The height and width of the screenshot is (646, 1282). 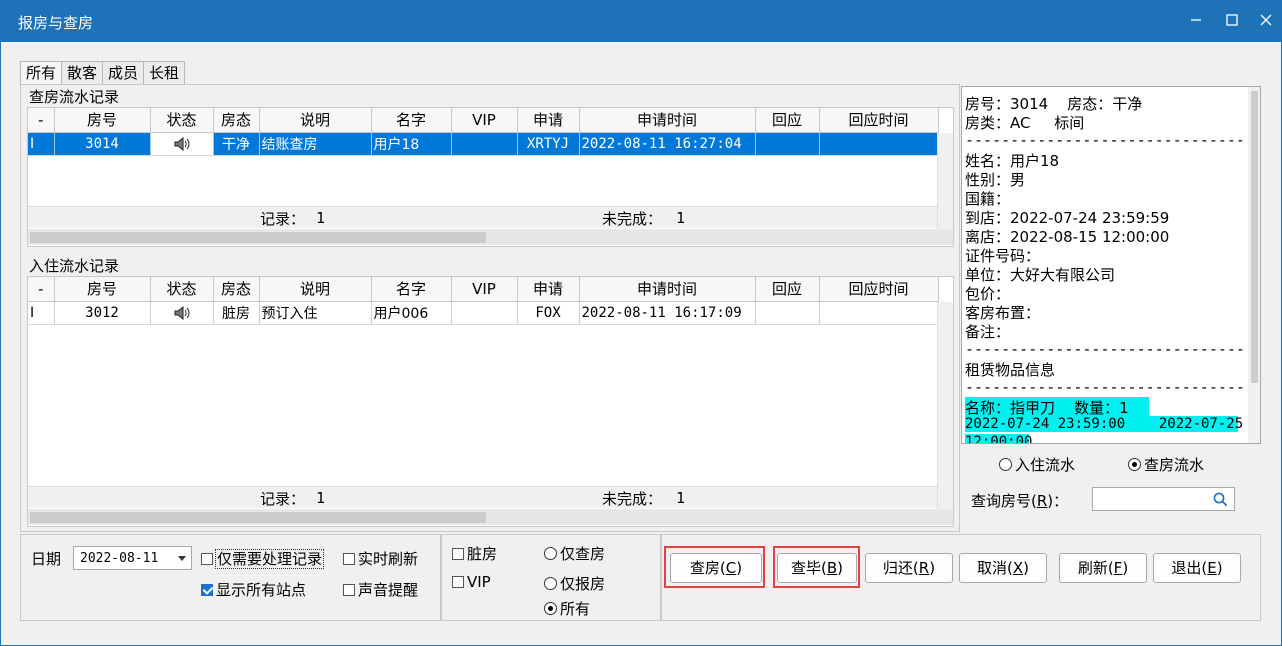 I want to click on tab-all: 所有, so click(x=41, y=73).